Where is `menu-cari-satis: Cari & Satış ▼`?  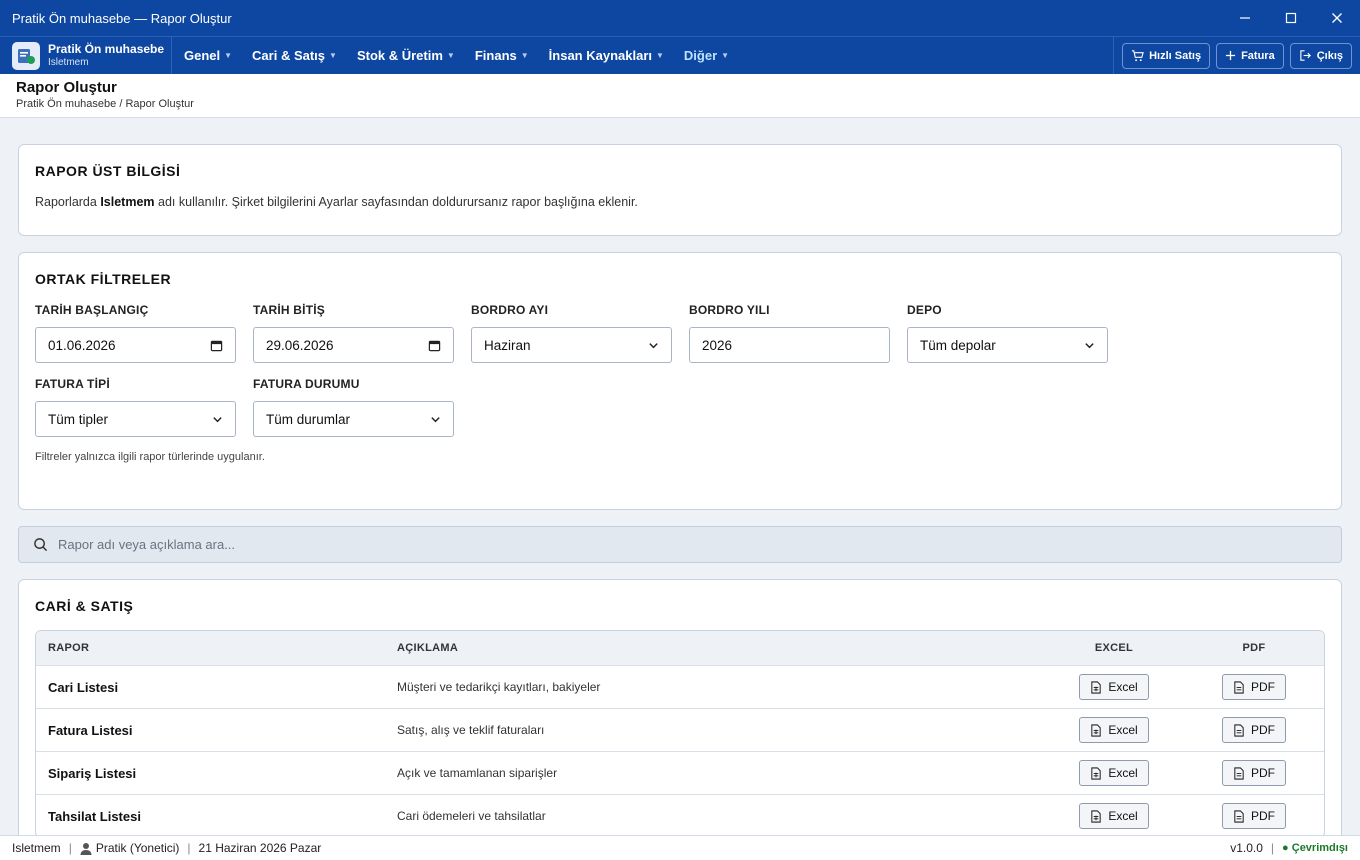 menu-cari-satis: Cari & Satış ▼ is located at coordinates (294, 55).